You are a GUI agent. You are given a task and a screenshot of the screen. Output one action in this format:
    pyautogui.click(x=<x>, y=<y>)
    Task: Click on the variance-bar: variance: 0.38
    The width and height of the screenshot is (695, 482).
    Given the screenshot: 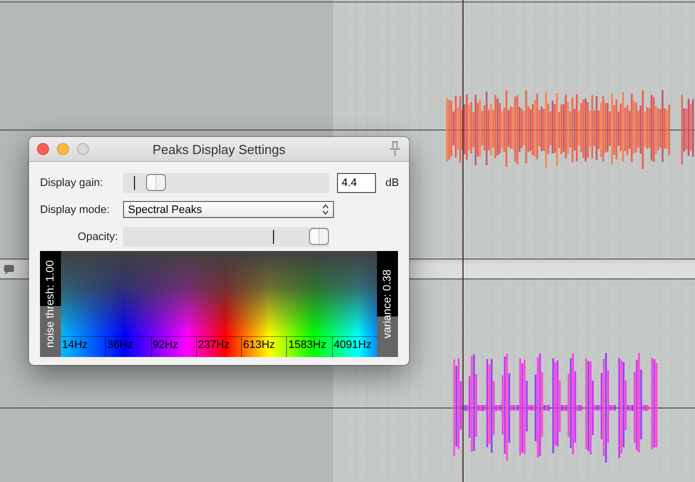 What is the action you would take?
    pyautogui.click(x=387, y=304)
    